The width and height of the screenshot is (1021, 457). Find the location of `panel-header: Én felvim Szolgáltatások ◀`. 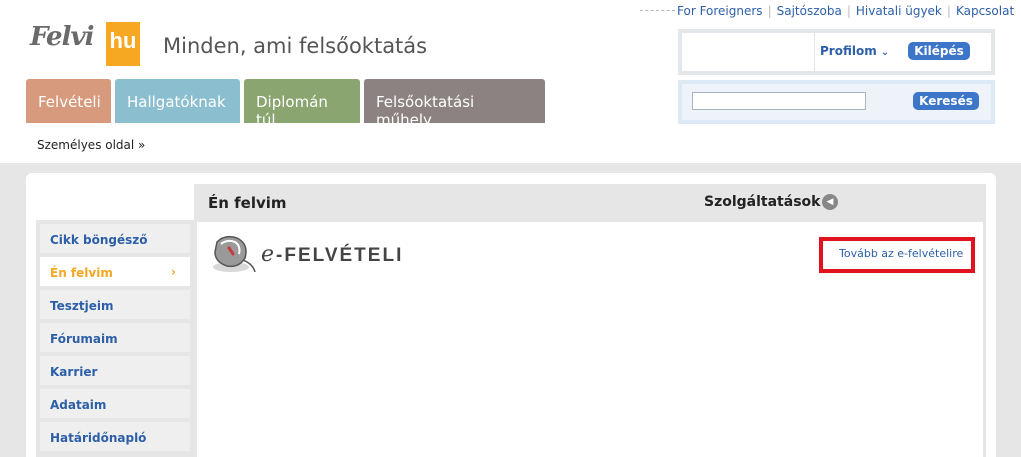

panel-header: Én felvim Szolgáltatások ◀ is located at coordinates (590, 202).